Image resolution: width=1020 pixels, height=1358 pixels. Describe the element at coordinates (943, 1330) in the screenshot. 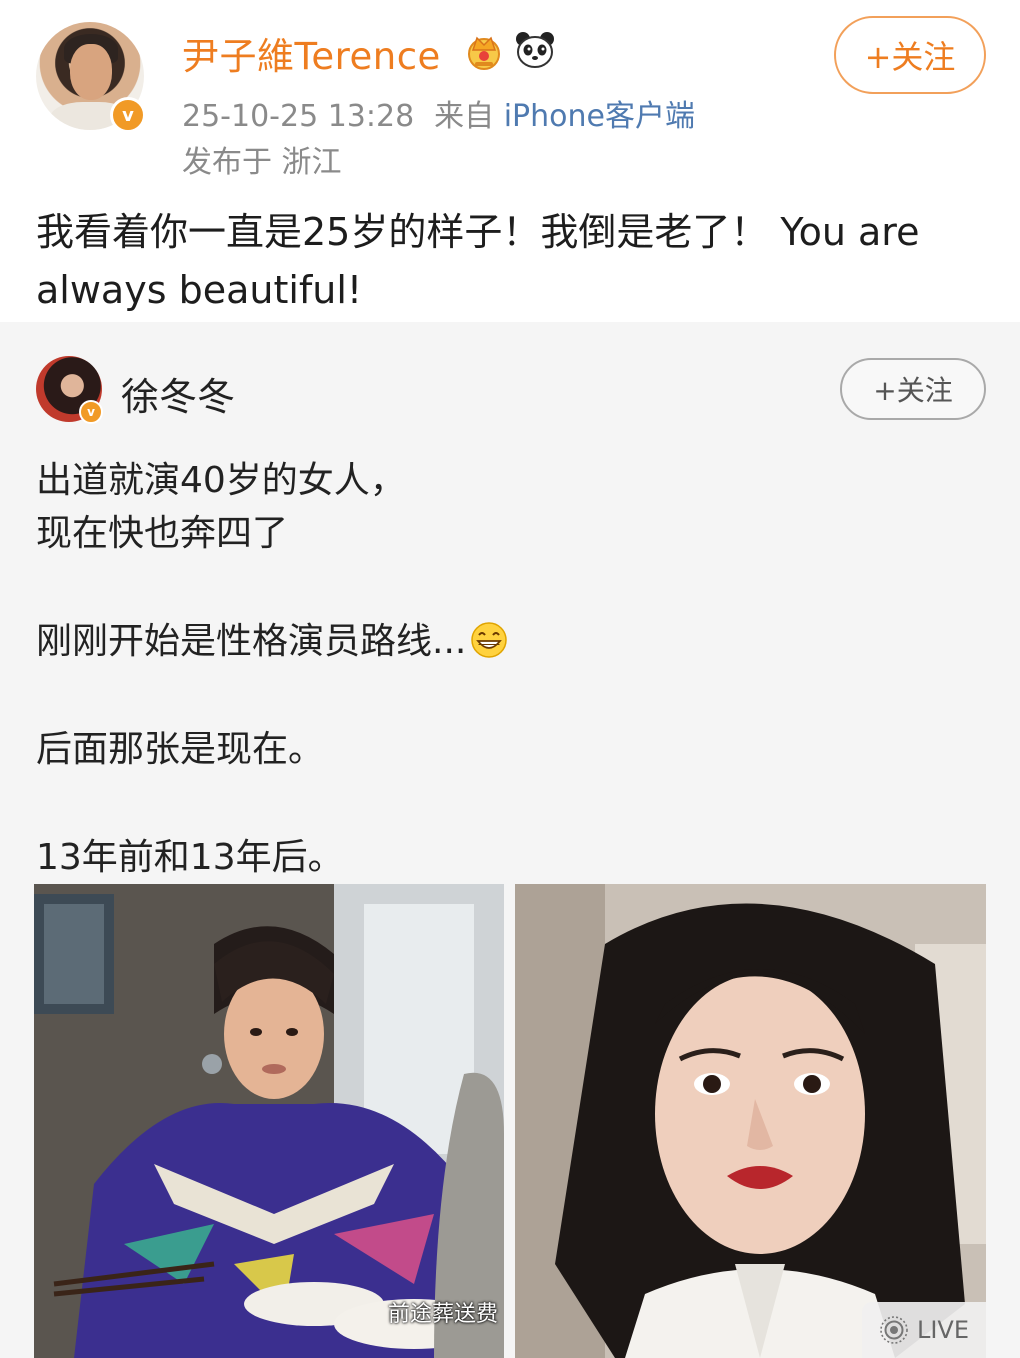

I see `live-label: LIVE` at that location.